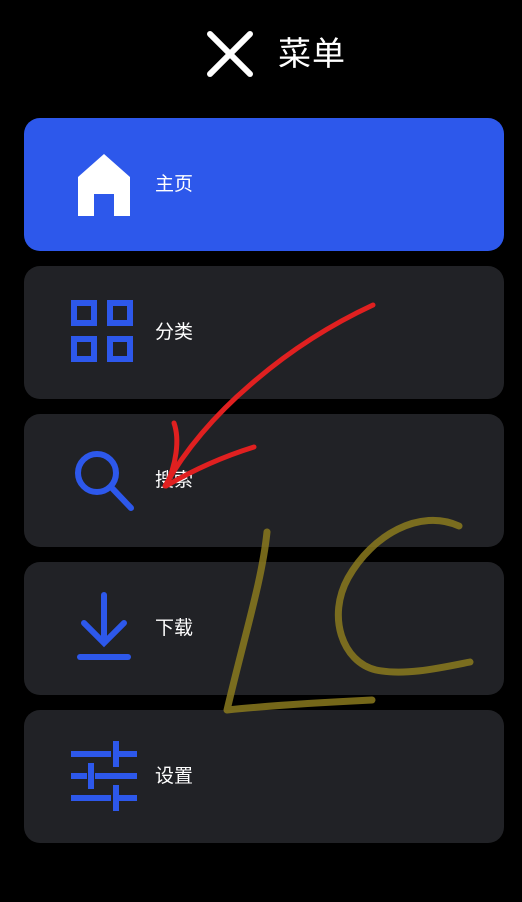 This screenshot has height=902, width=522. What do you see at coordinates (261, 55) in the screenshot?
I see `menu-header: 菜单` at bounding box center [261, 55].